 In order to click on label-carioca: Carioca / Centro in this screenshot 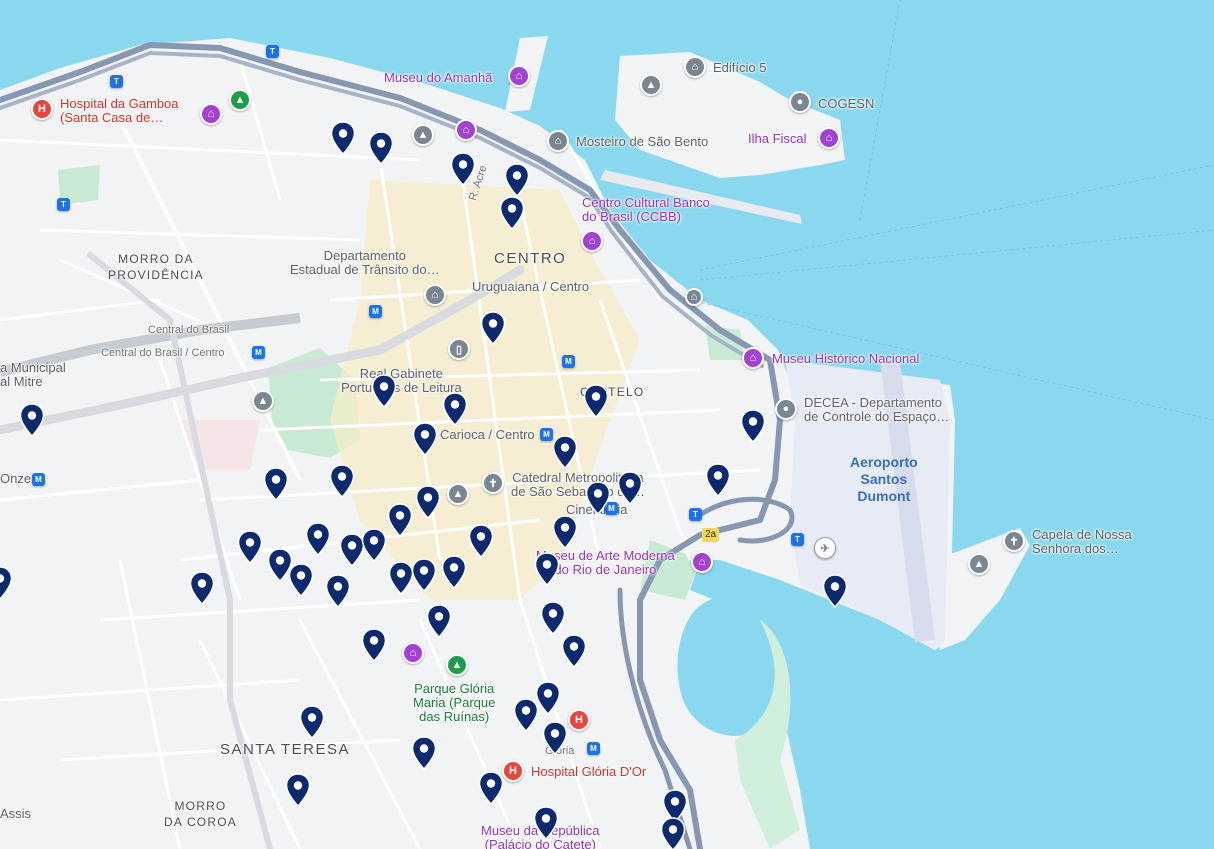, I will do `click(487, 435)`.